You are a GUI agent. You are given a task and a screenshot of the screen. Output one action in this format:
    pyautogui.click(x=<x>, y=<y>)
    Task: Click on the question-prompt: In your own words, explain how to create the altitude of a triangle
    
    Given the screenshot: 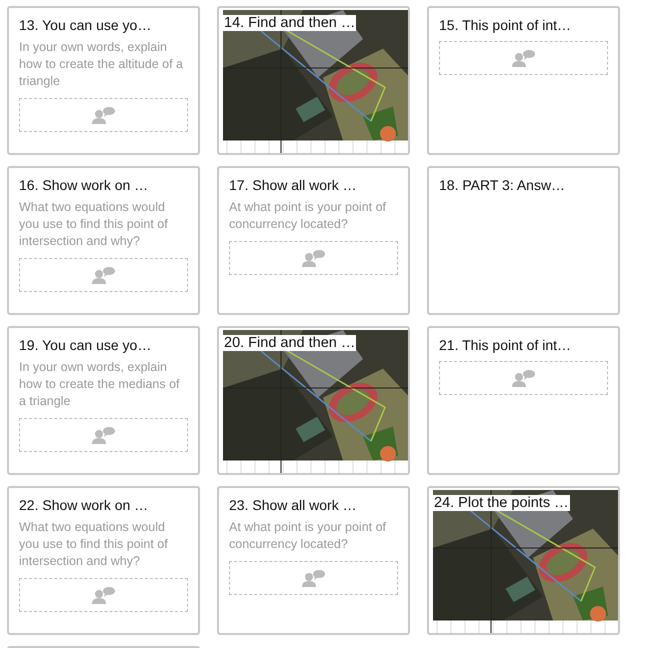 What is the action you would take?
    pyautogui.click(x=101, y=64)
    